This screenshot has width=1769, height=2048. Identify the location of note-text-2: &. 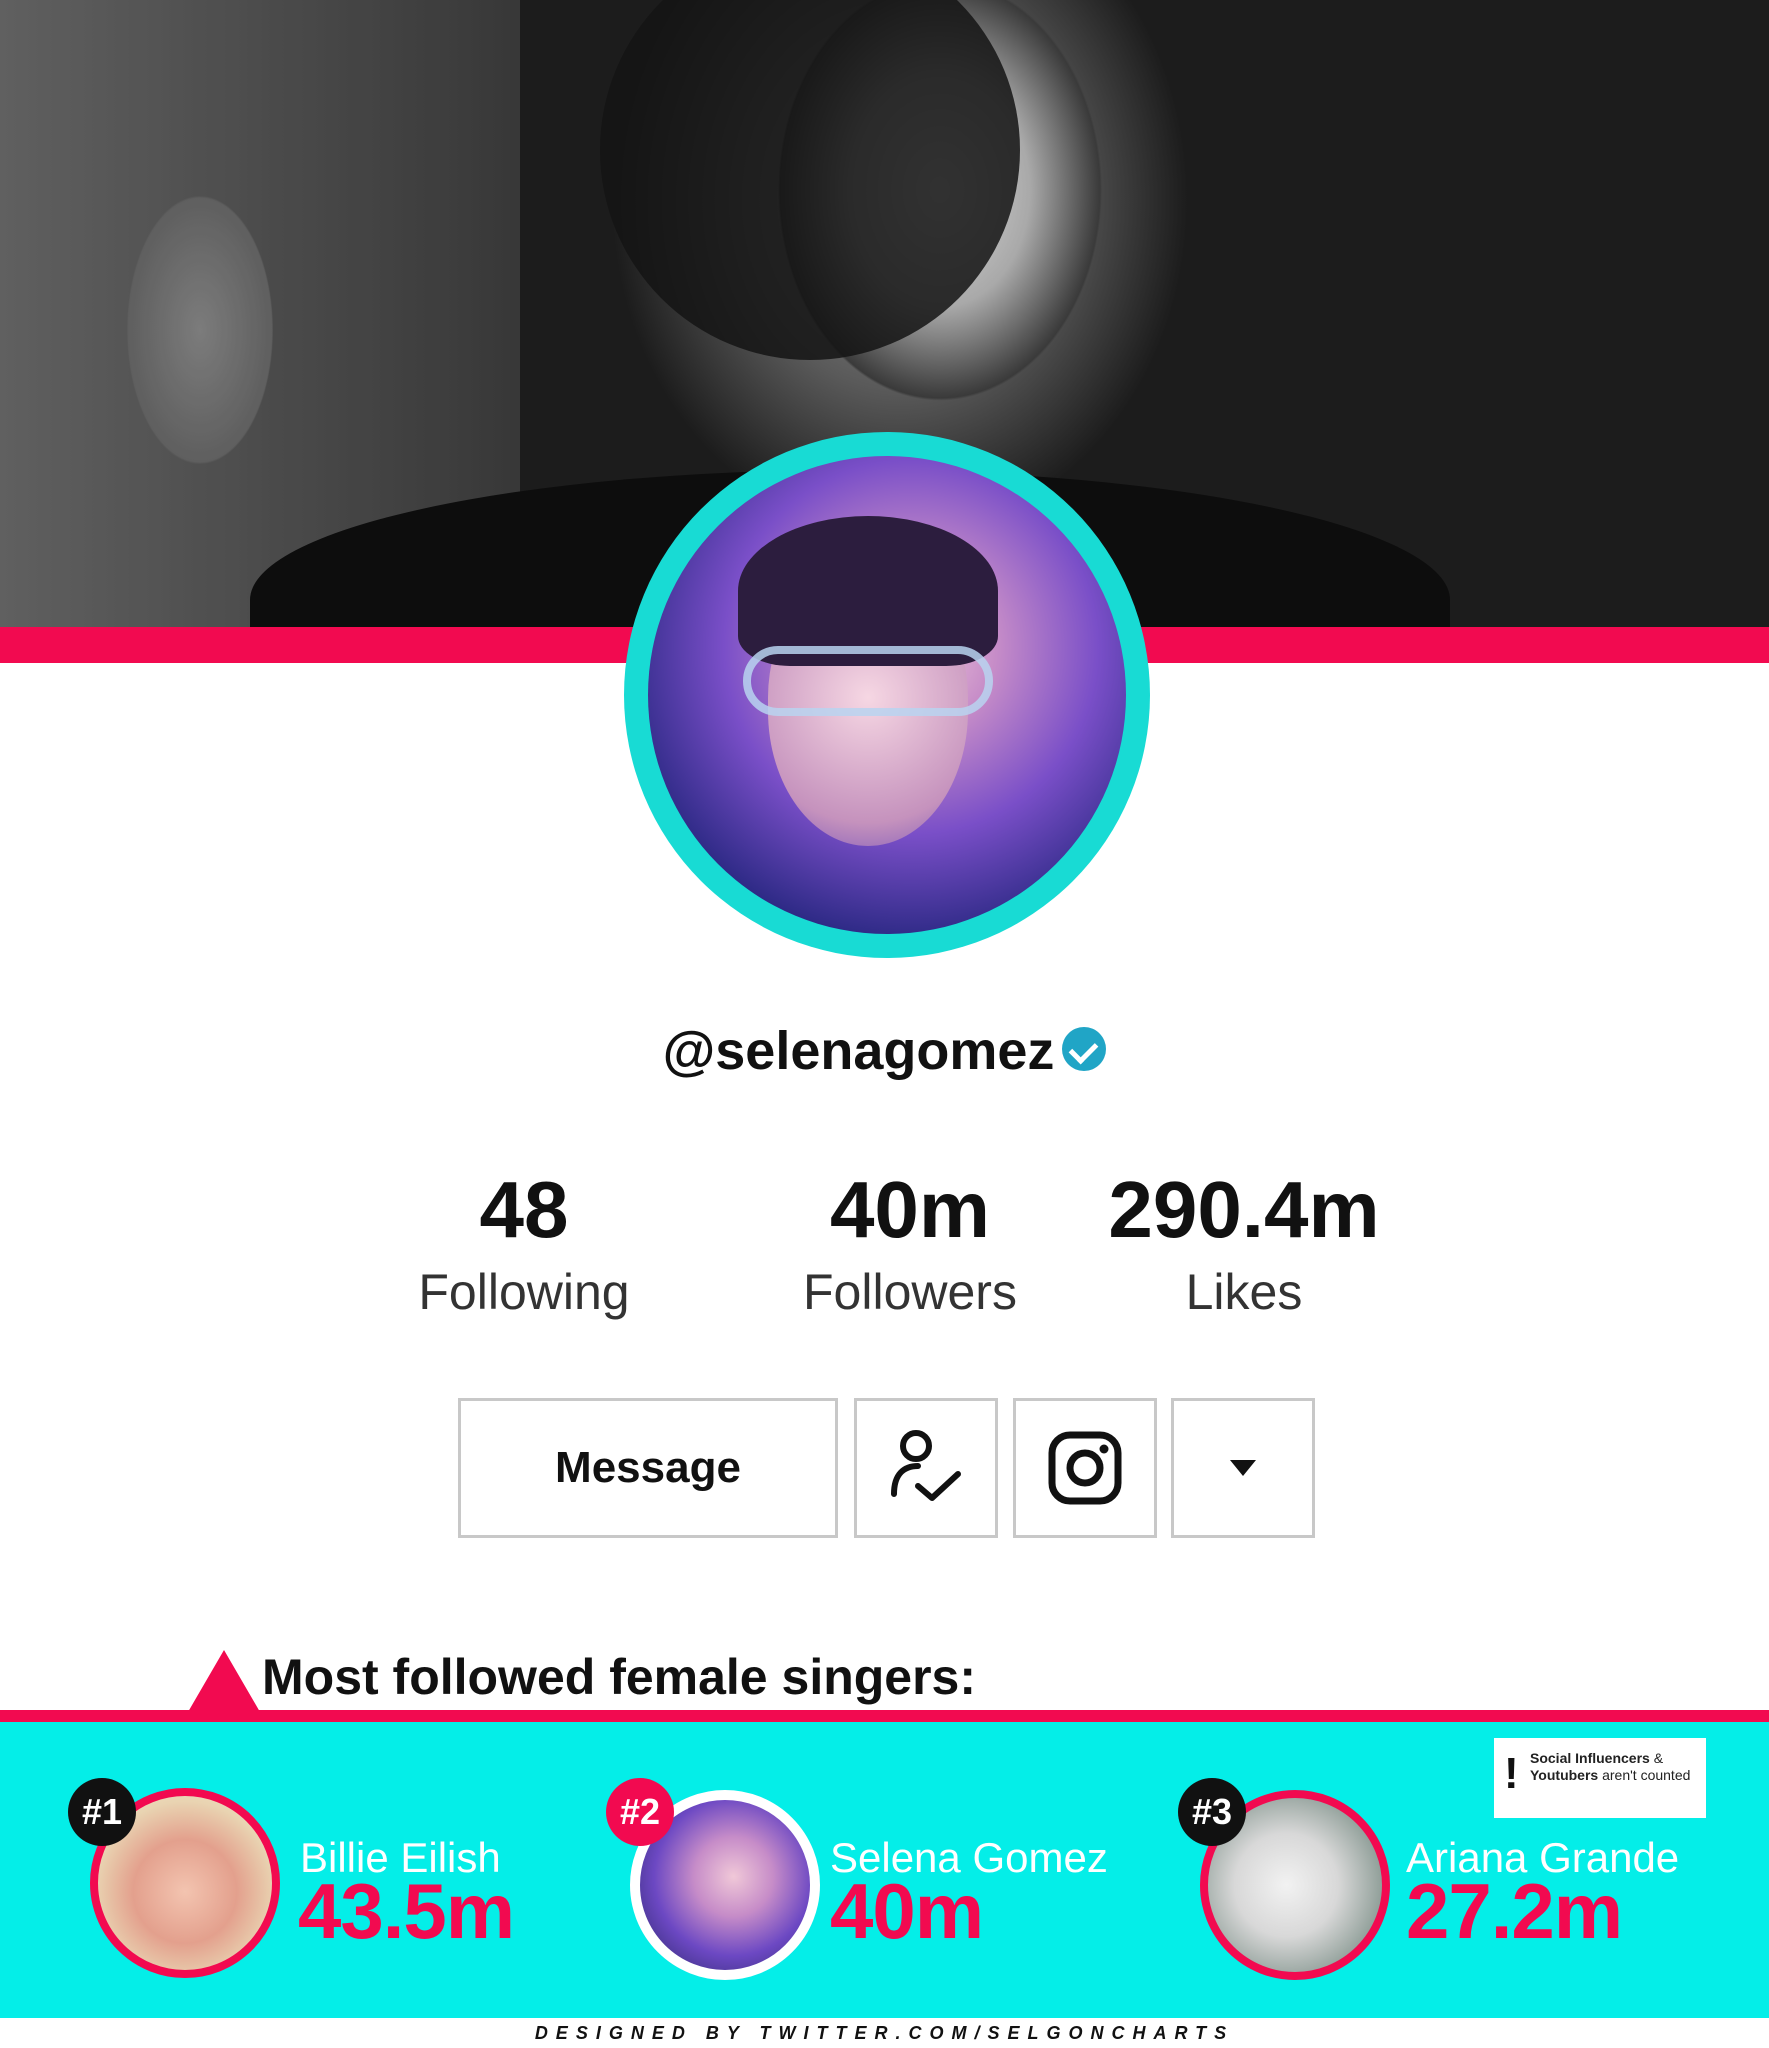
(1656, 1758).